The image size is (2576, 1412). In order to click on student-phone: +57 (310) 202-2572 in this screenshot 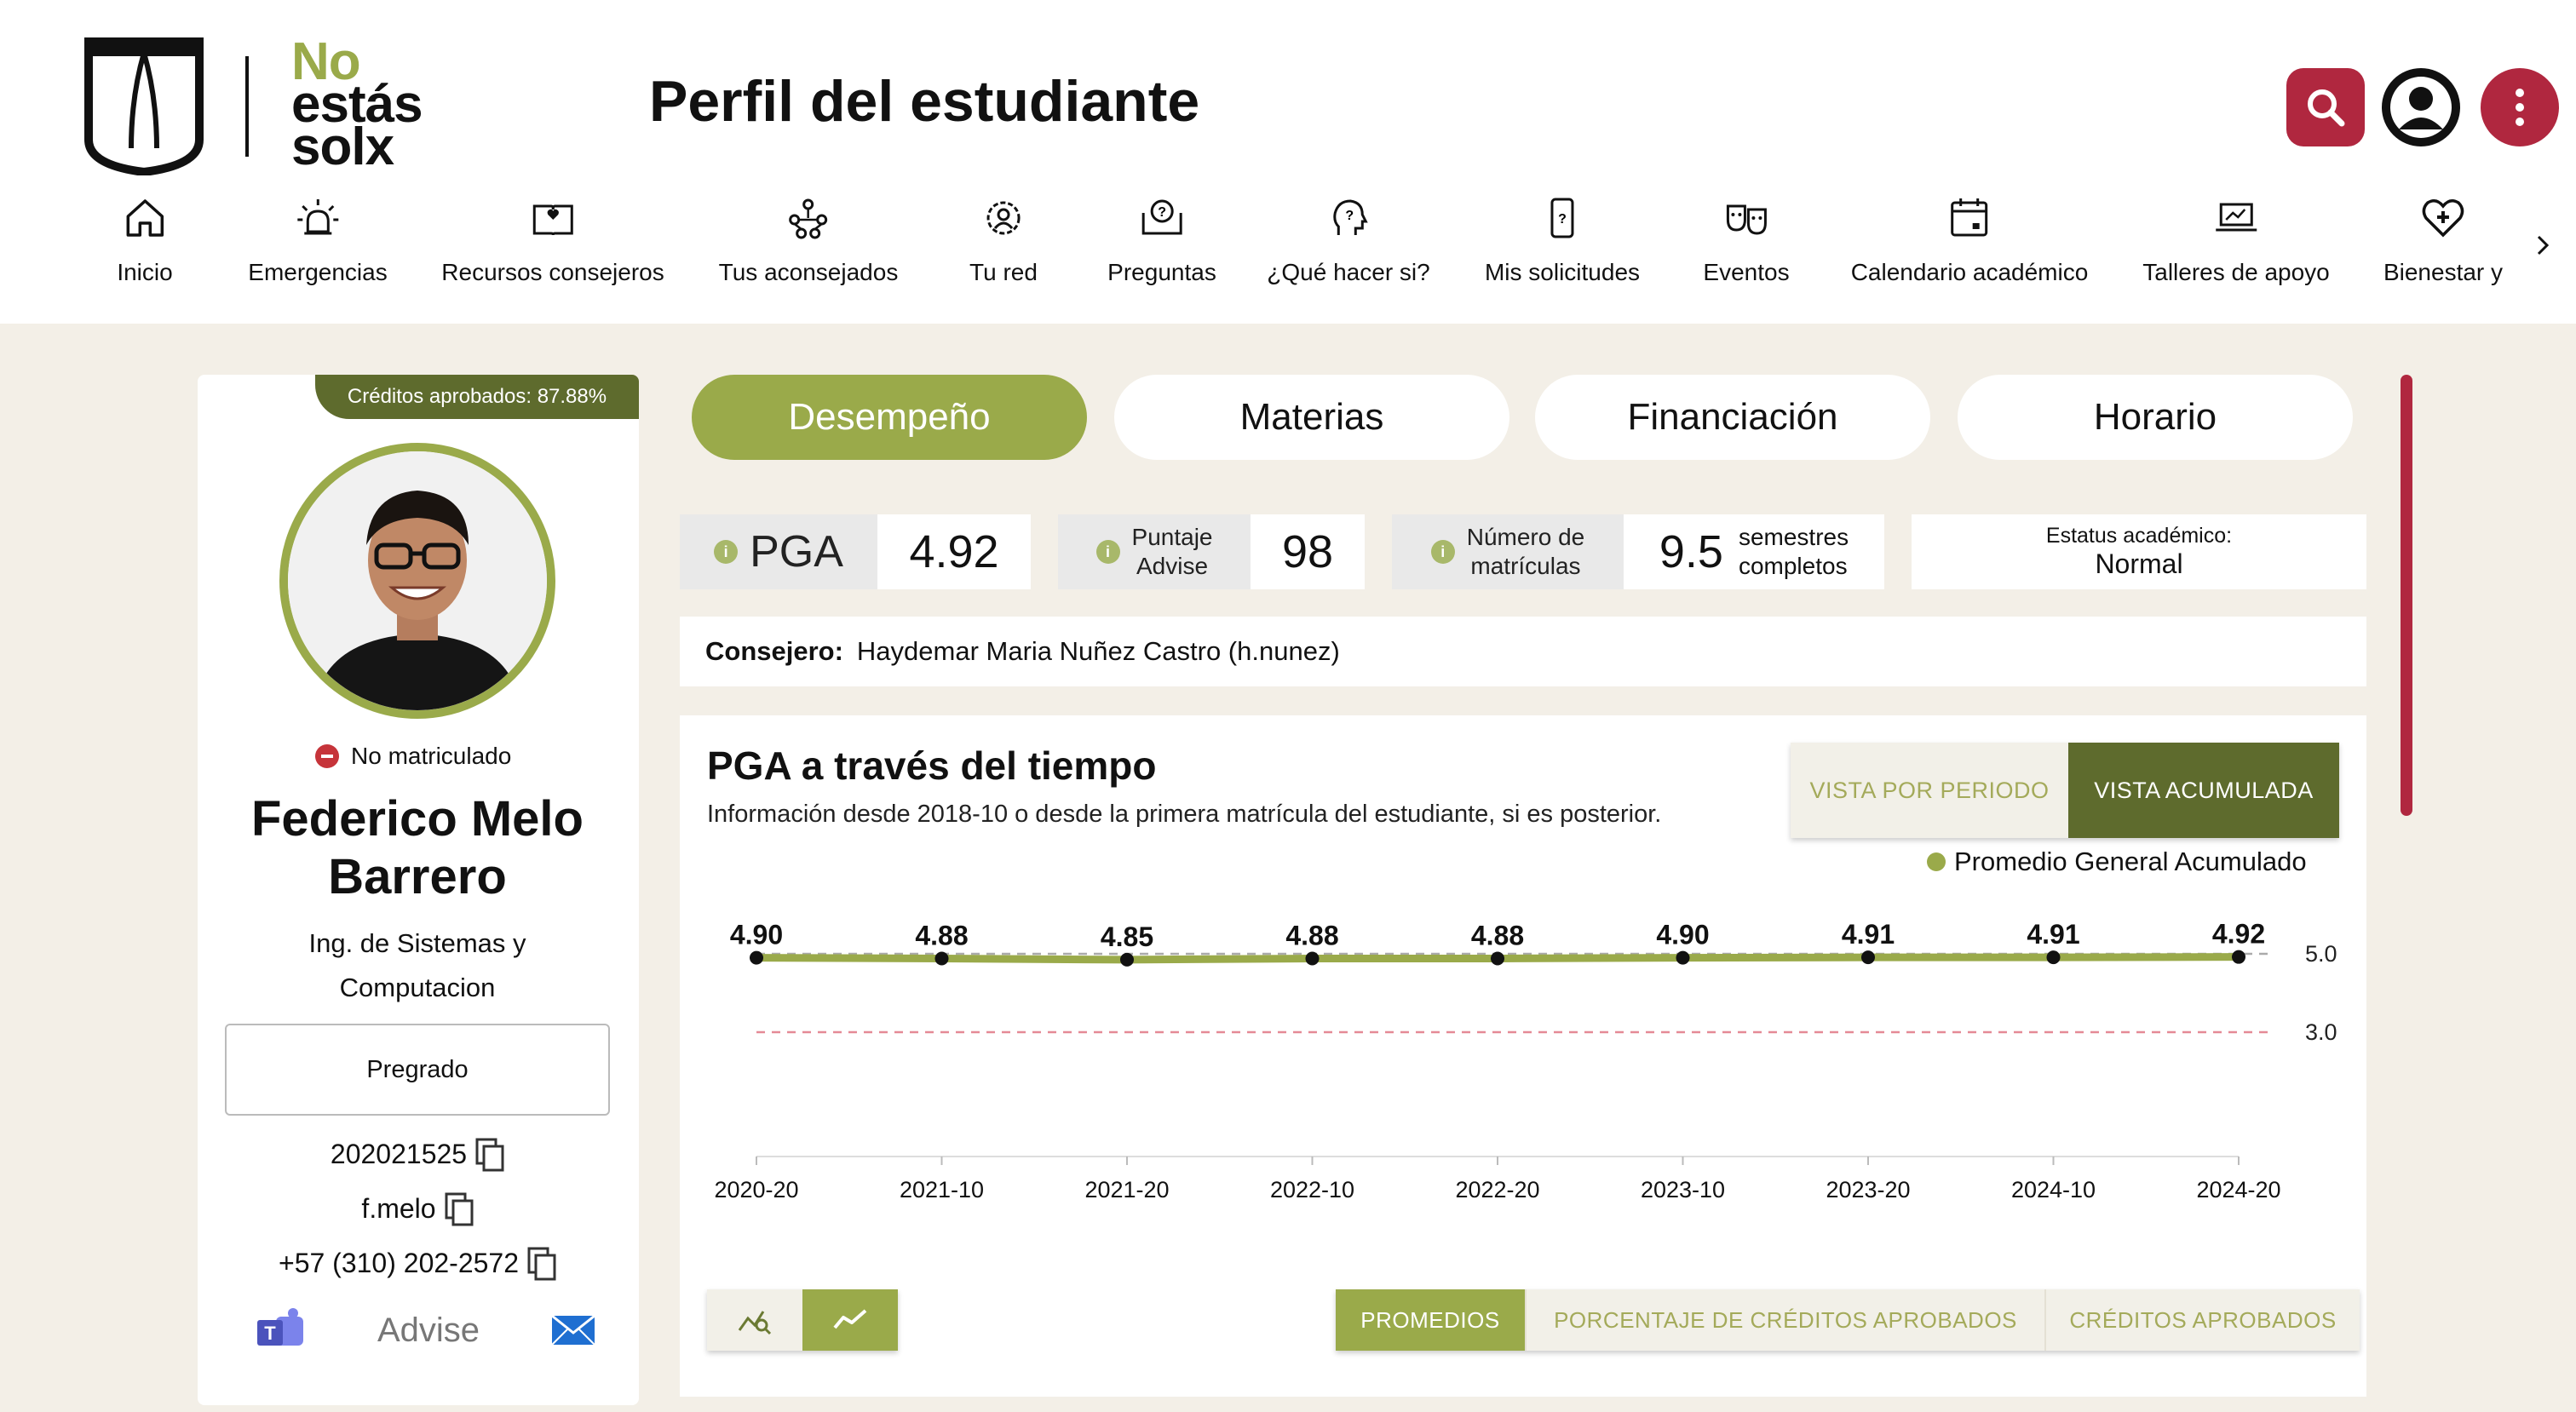, I will do `click(399, 1262)`.